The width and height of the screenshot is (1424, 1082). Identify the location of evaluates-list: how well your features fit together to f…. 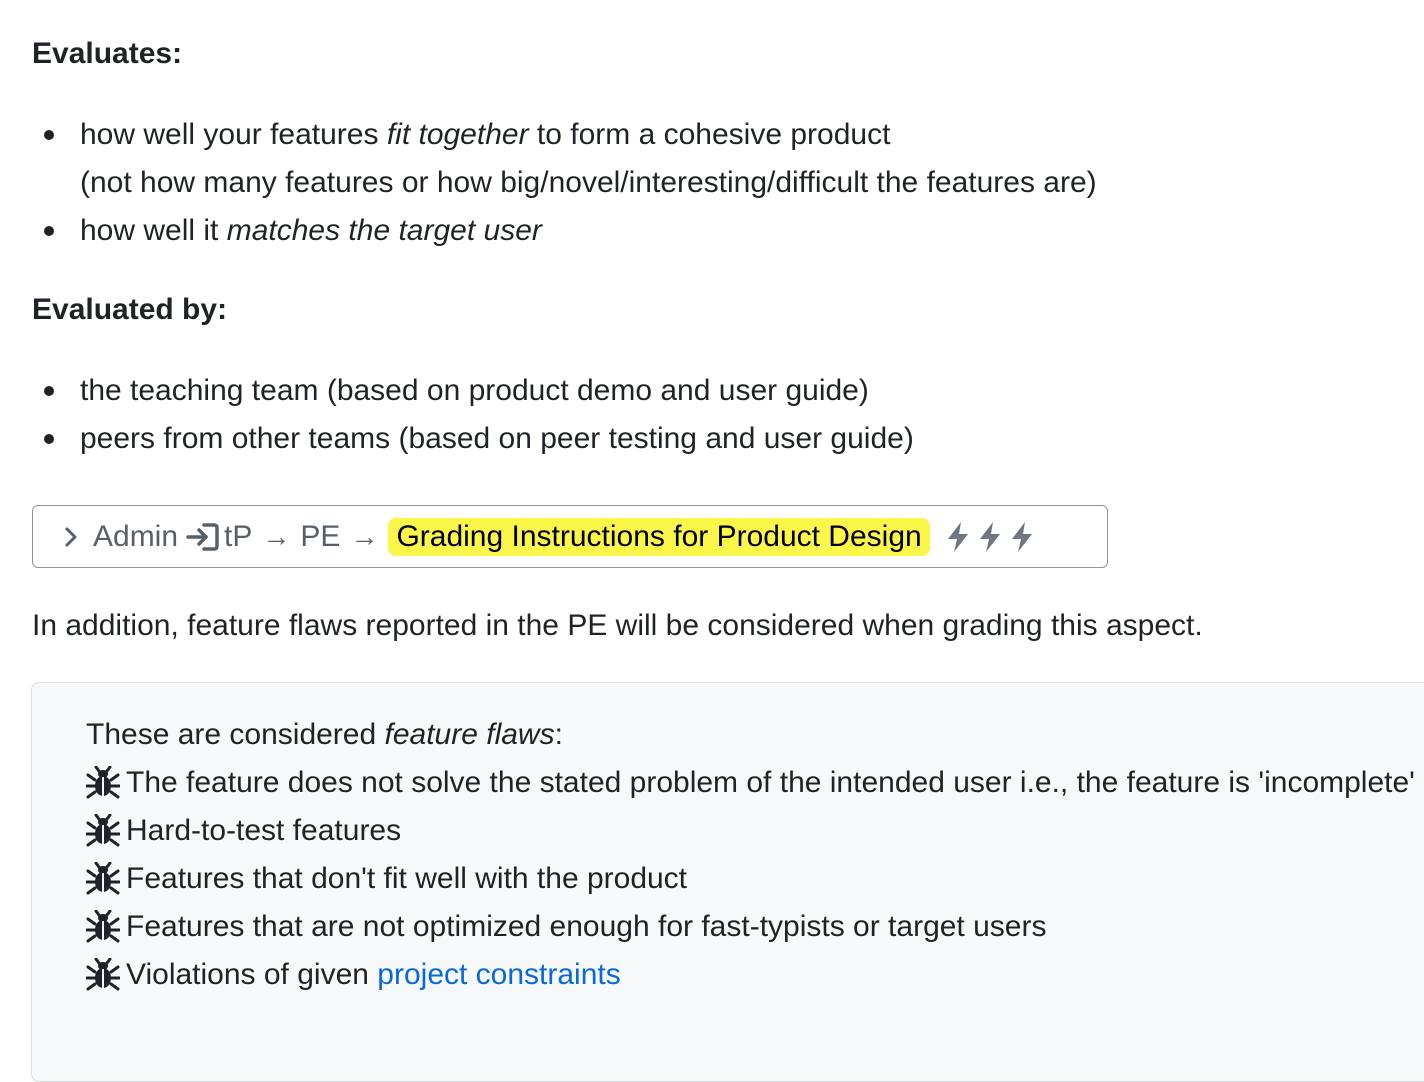
(722, 183).